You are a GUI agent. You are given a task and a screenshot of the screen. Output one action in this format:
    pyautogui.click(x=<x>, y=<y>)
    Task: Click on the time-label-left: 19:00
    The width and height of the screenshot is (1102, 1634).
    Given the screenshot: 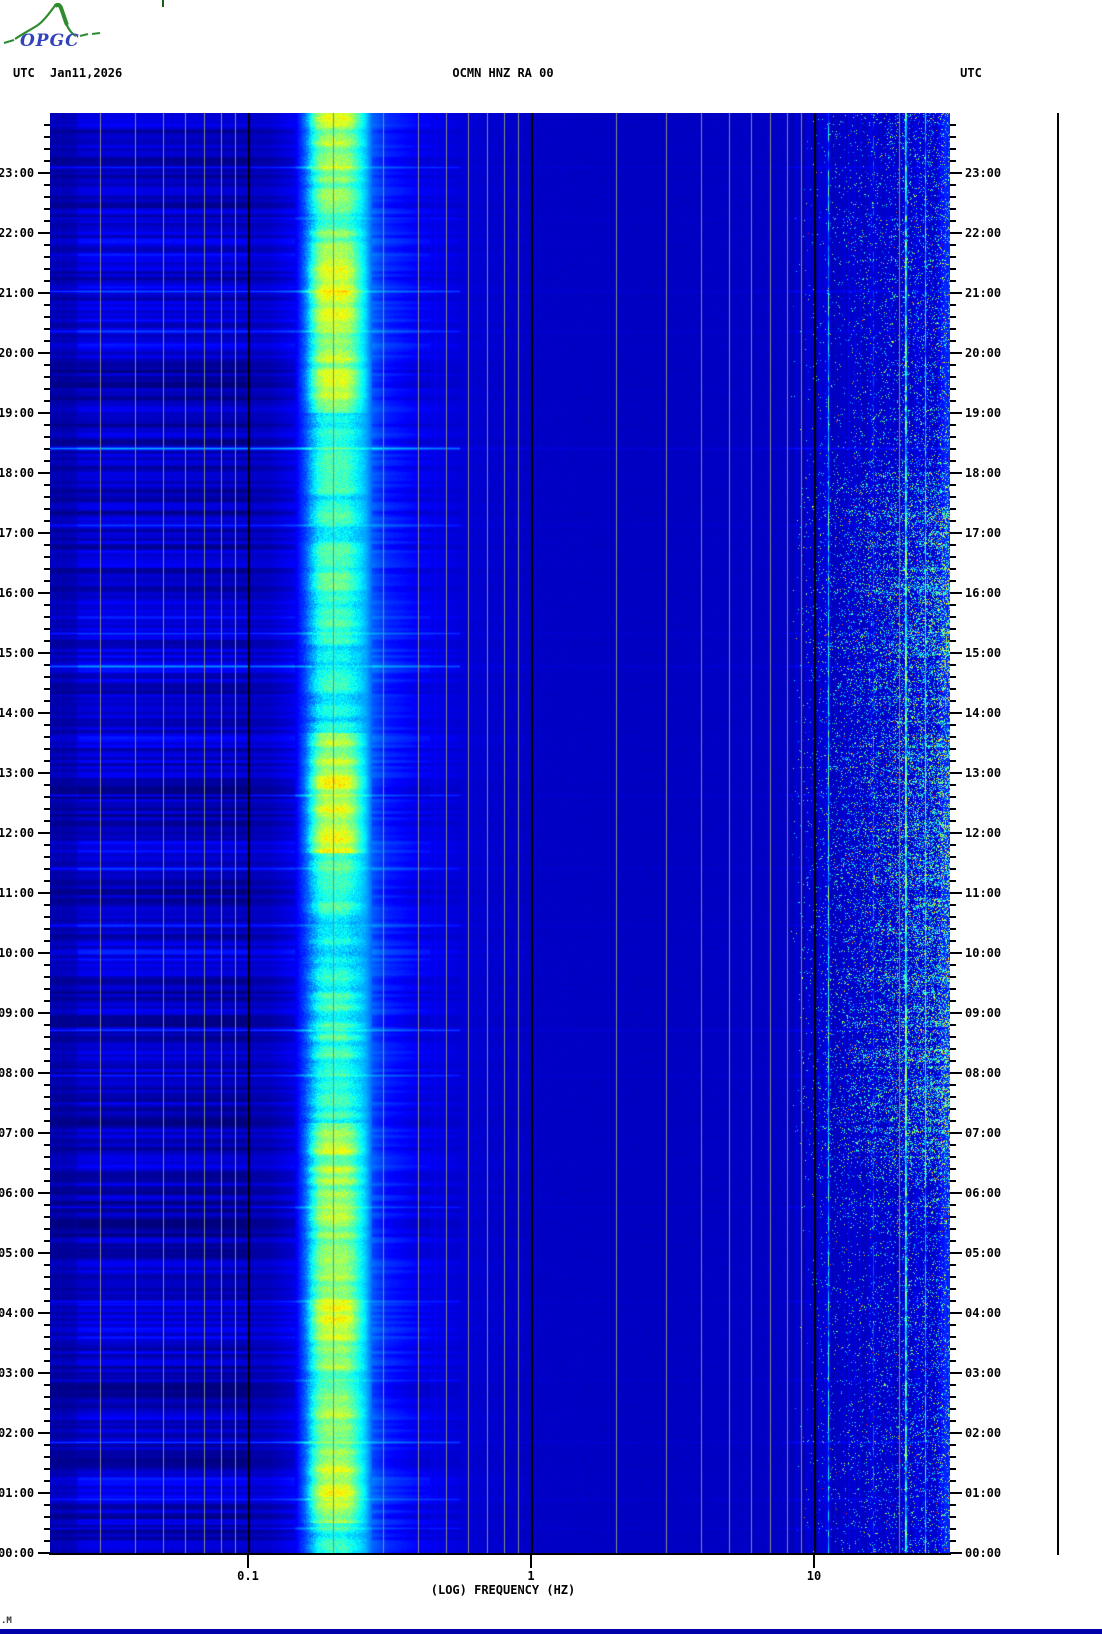 What is the action you would take?
    pyautogui.click(x=17, y=413)
    